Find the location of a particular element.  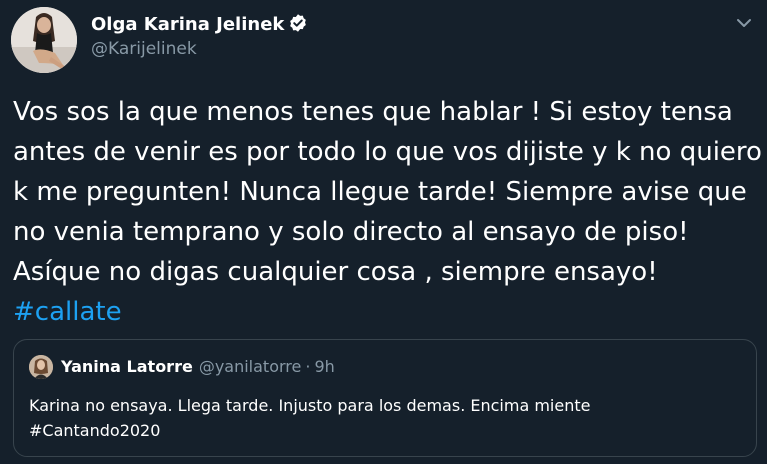

author-avatar is located at coordinates (44, 40).